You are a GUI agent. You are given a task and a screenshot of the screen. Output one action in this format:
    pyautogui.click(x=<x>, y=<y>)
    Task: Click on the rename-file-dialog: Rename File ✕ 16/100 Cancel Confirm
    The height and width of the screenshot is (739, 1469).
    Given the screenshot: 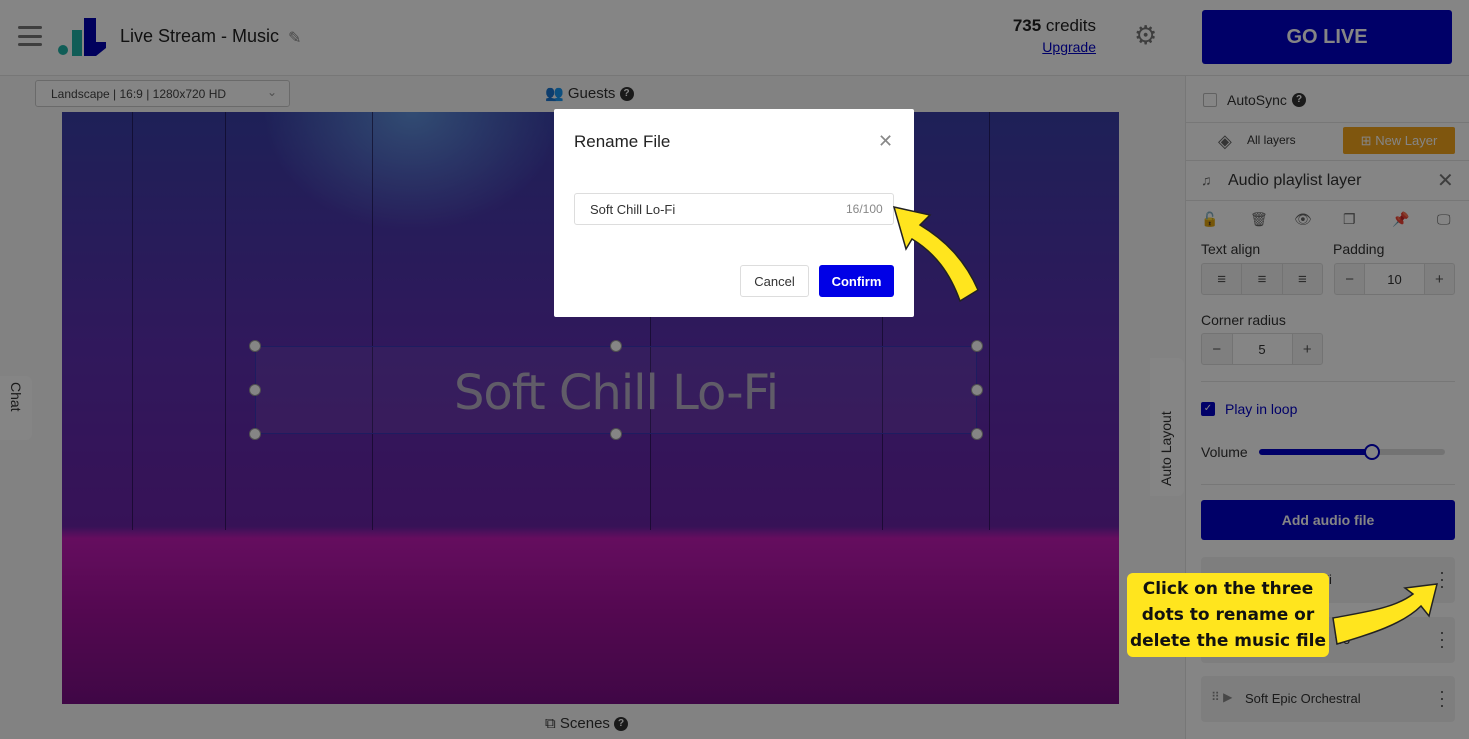 What is the action you would take?
    pyautogui.click(x=734, y=213)
    